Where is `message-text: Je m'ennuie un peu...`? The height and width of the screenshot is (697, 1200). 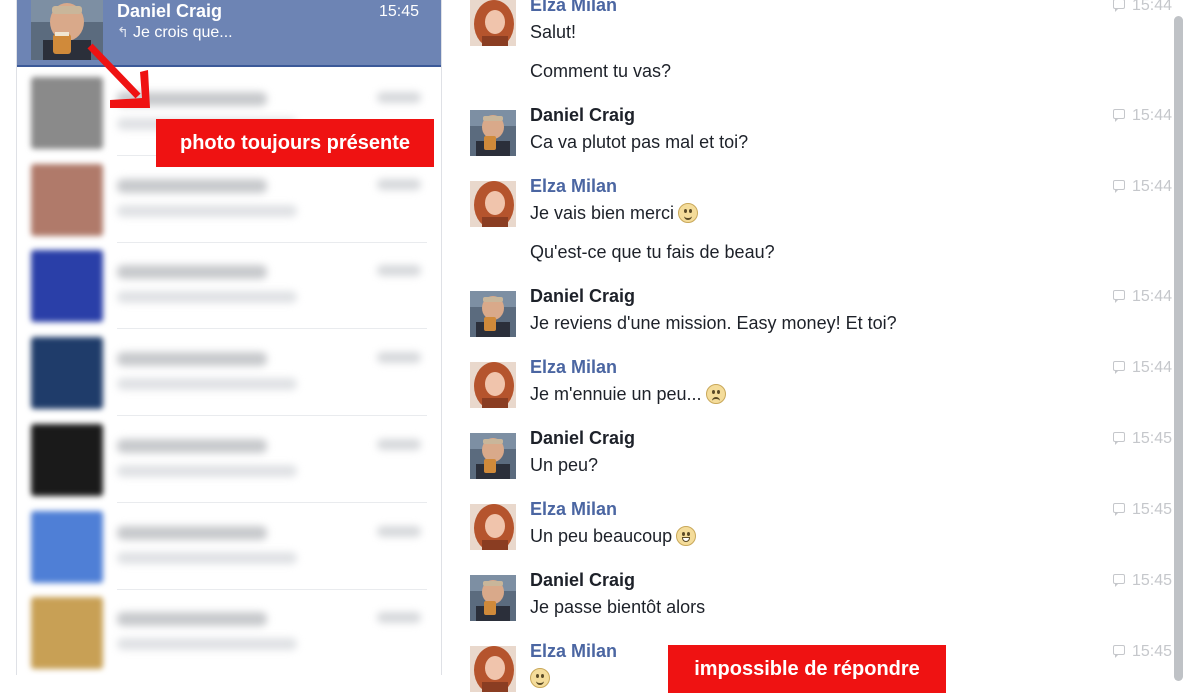
message-text: Je m'ennuie un peu... is located at coordinates (628, 394).